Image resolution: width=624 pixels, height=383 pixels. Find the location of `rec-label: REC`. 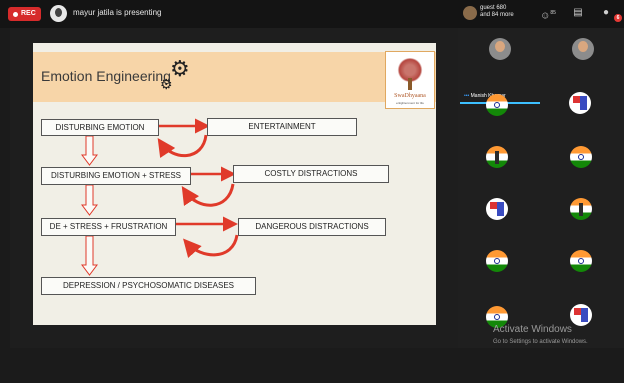

rec-label: REC is located at coordinates (28, 13).